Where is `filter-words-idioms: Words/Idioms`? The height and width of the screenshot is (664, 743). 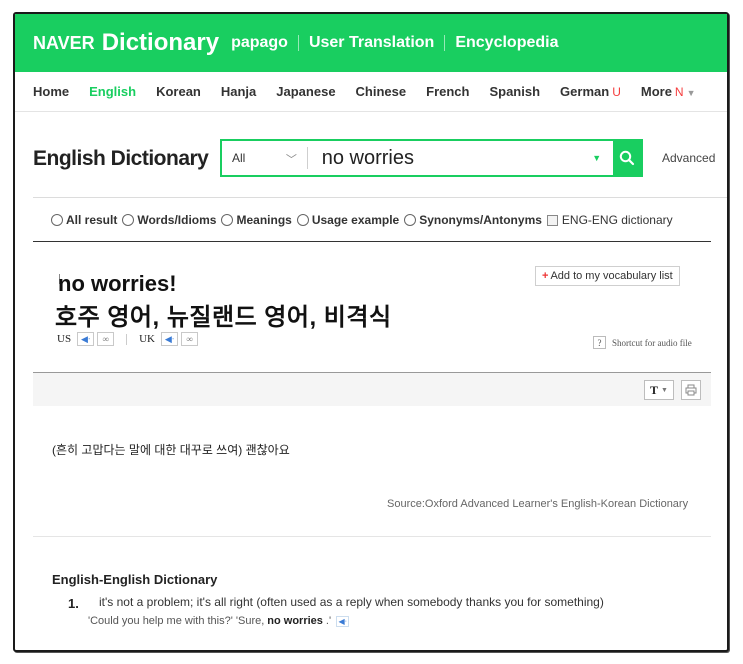
filter-words-idioms: Words/Idioms is located at coordinates (169, 220).